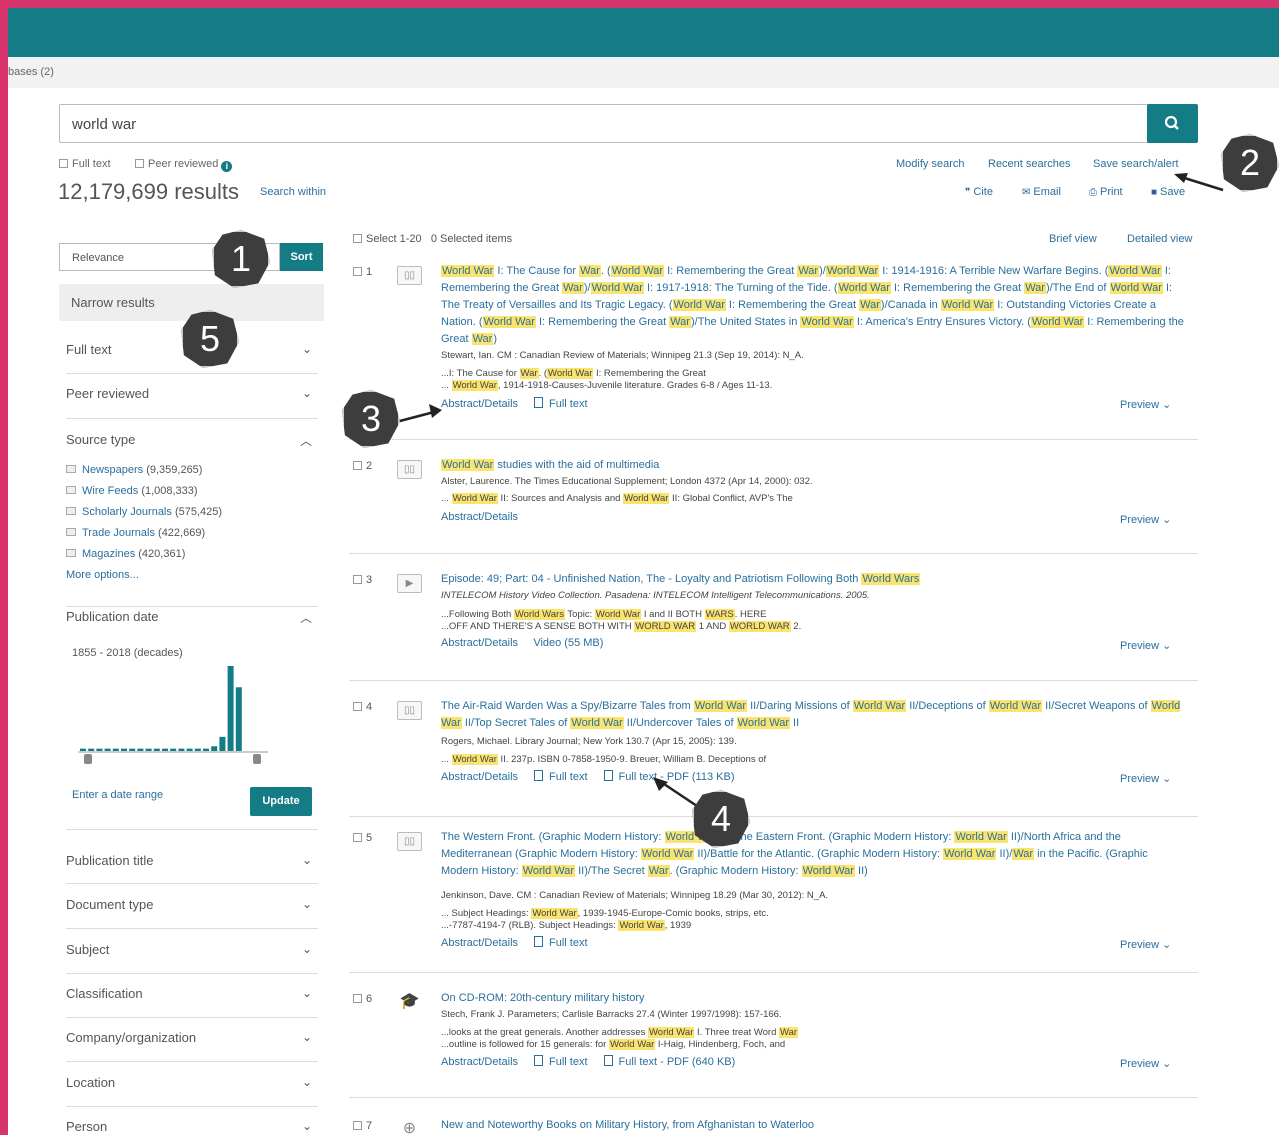 This screenshot has width=1279, height=1135. I want to click on enter-date-range-link: Enter a date range, so click(117, 795).